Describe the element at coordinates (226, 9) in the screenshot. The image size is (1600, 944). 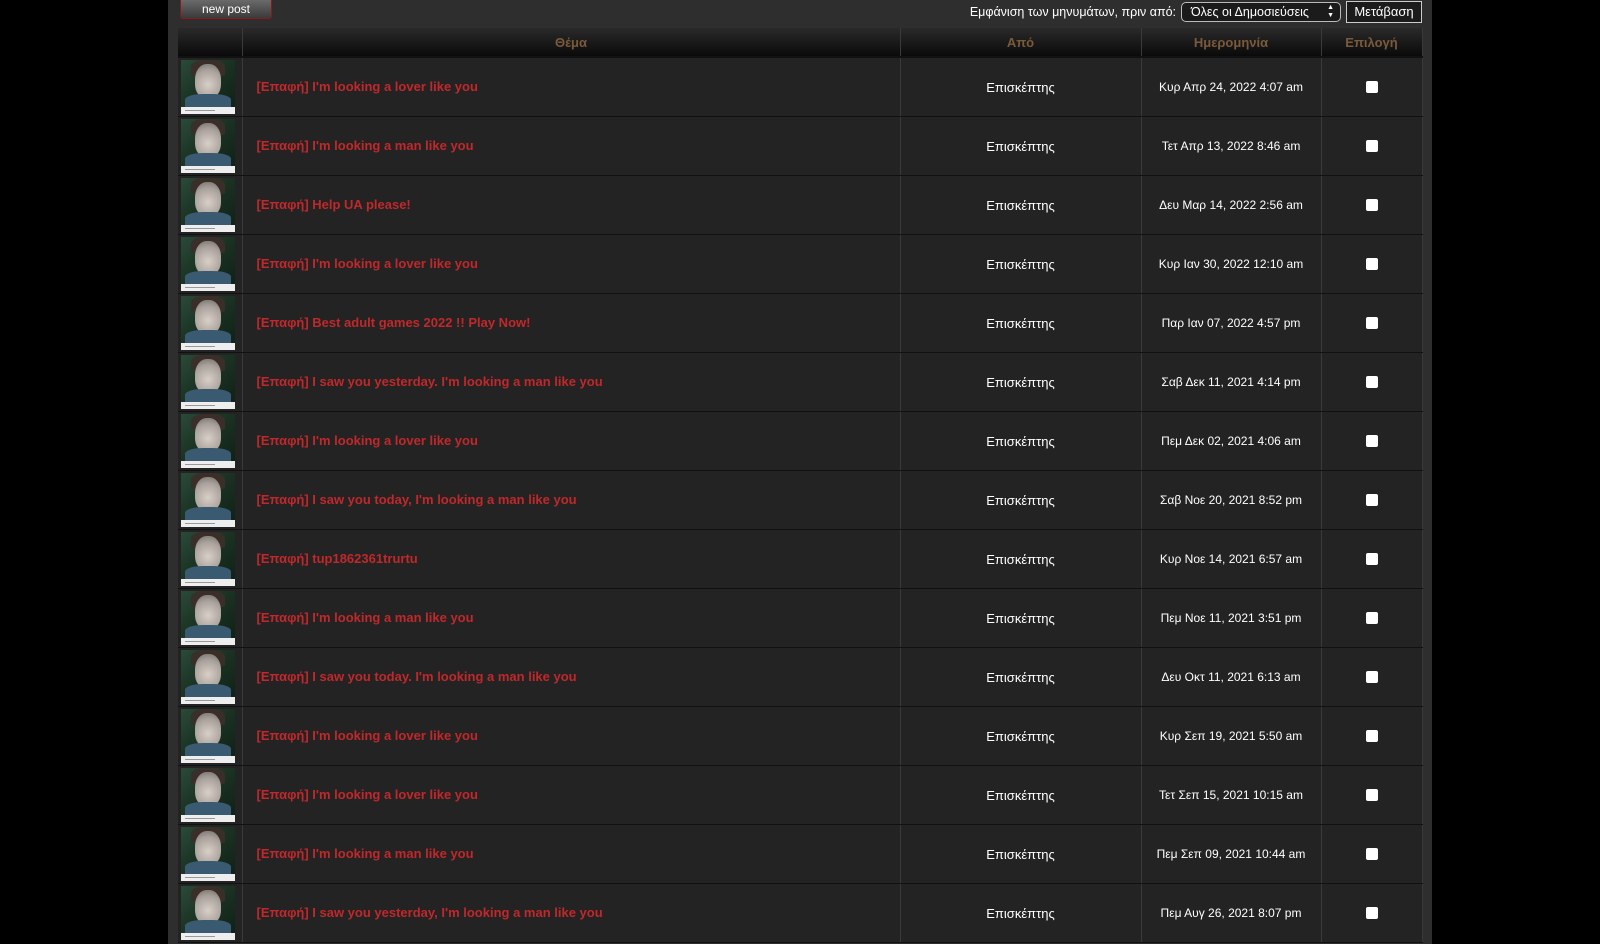
I see `new-post-button: new post` at that location.